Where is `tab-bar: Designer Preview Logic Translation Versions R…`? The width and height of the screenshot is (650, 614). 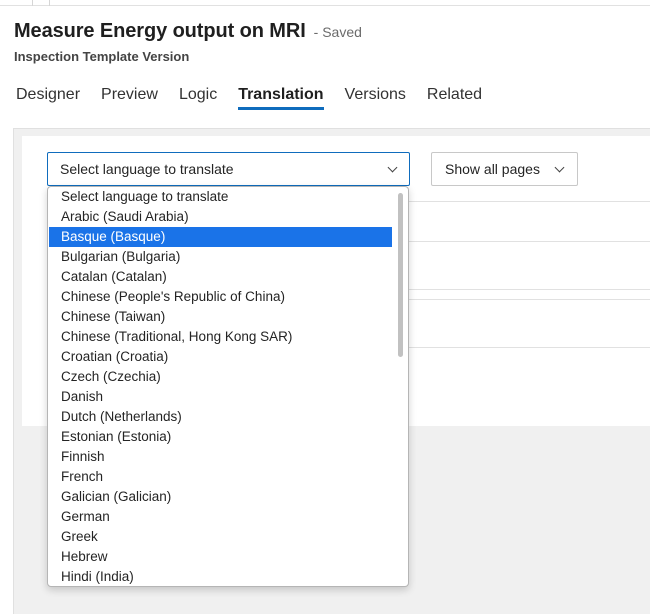
tab-bar: Designer Preview Logic Translation Versions R… is located at coordinates (259, 98).